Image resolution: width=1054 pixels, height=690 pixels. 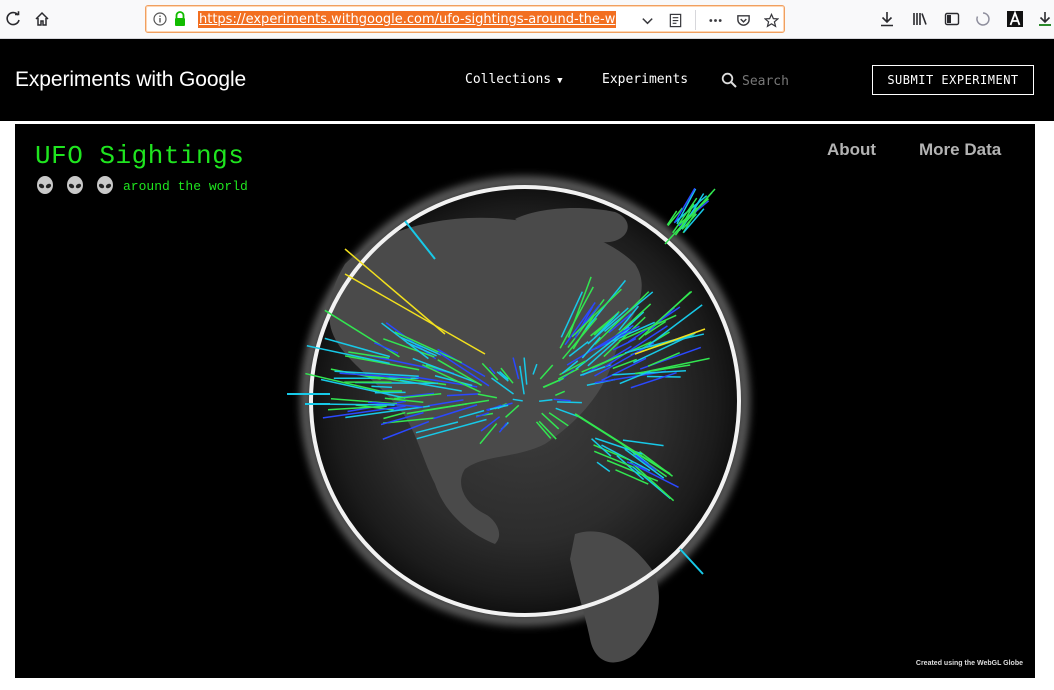 What do you see at coordinates (1044, 19) in the screenshot?
I see `download-progress-icon` at bounding box center [1044, 19].